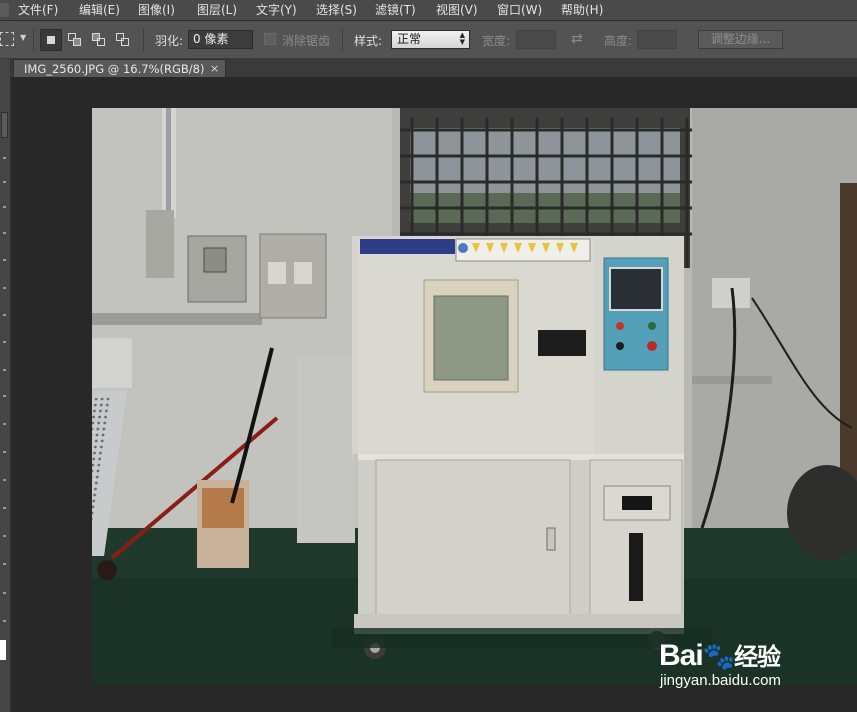 The height and width of the screenshot is (712, 857). What do you see at coordinates (306, 41) in the screenshot?
I see `antialias-label: 消除锯齿` at bounding box center [306, 41].